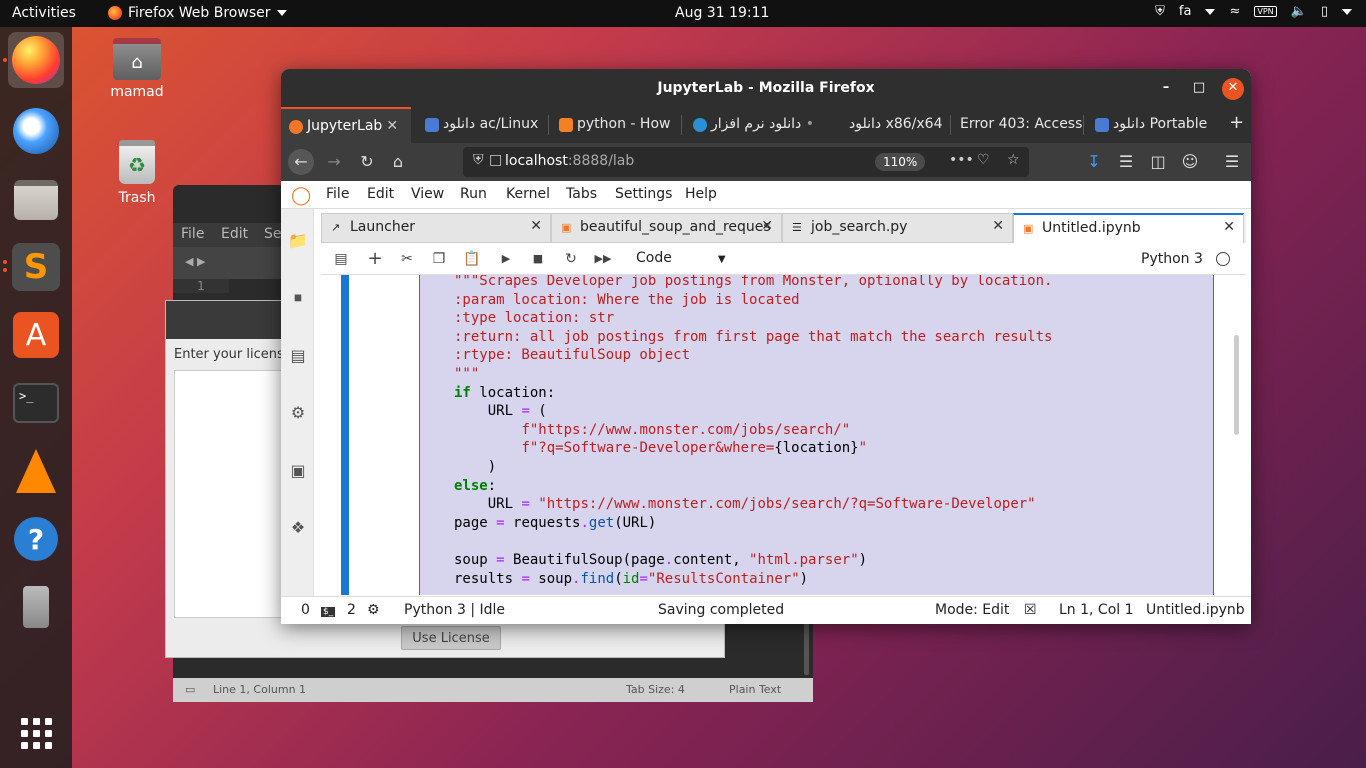  Describe the element at coordinates (298, 356) in the screenshot. I see `commands-icon: ▤` at that location.